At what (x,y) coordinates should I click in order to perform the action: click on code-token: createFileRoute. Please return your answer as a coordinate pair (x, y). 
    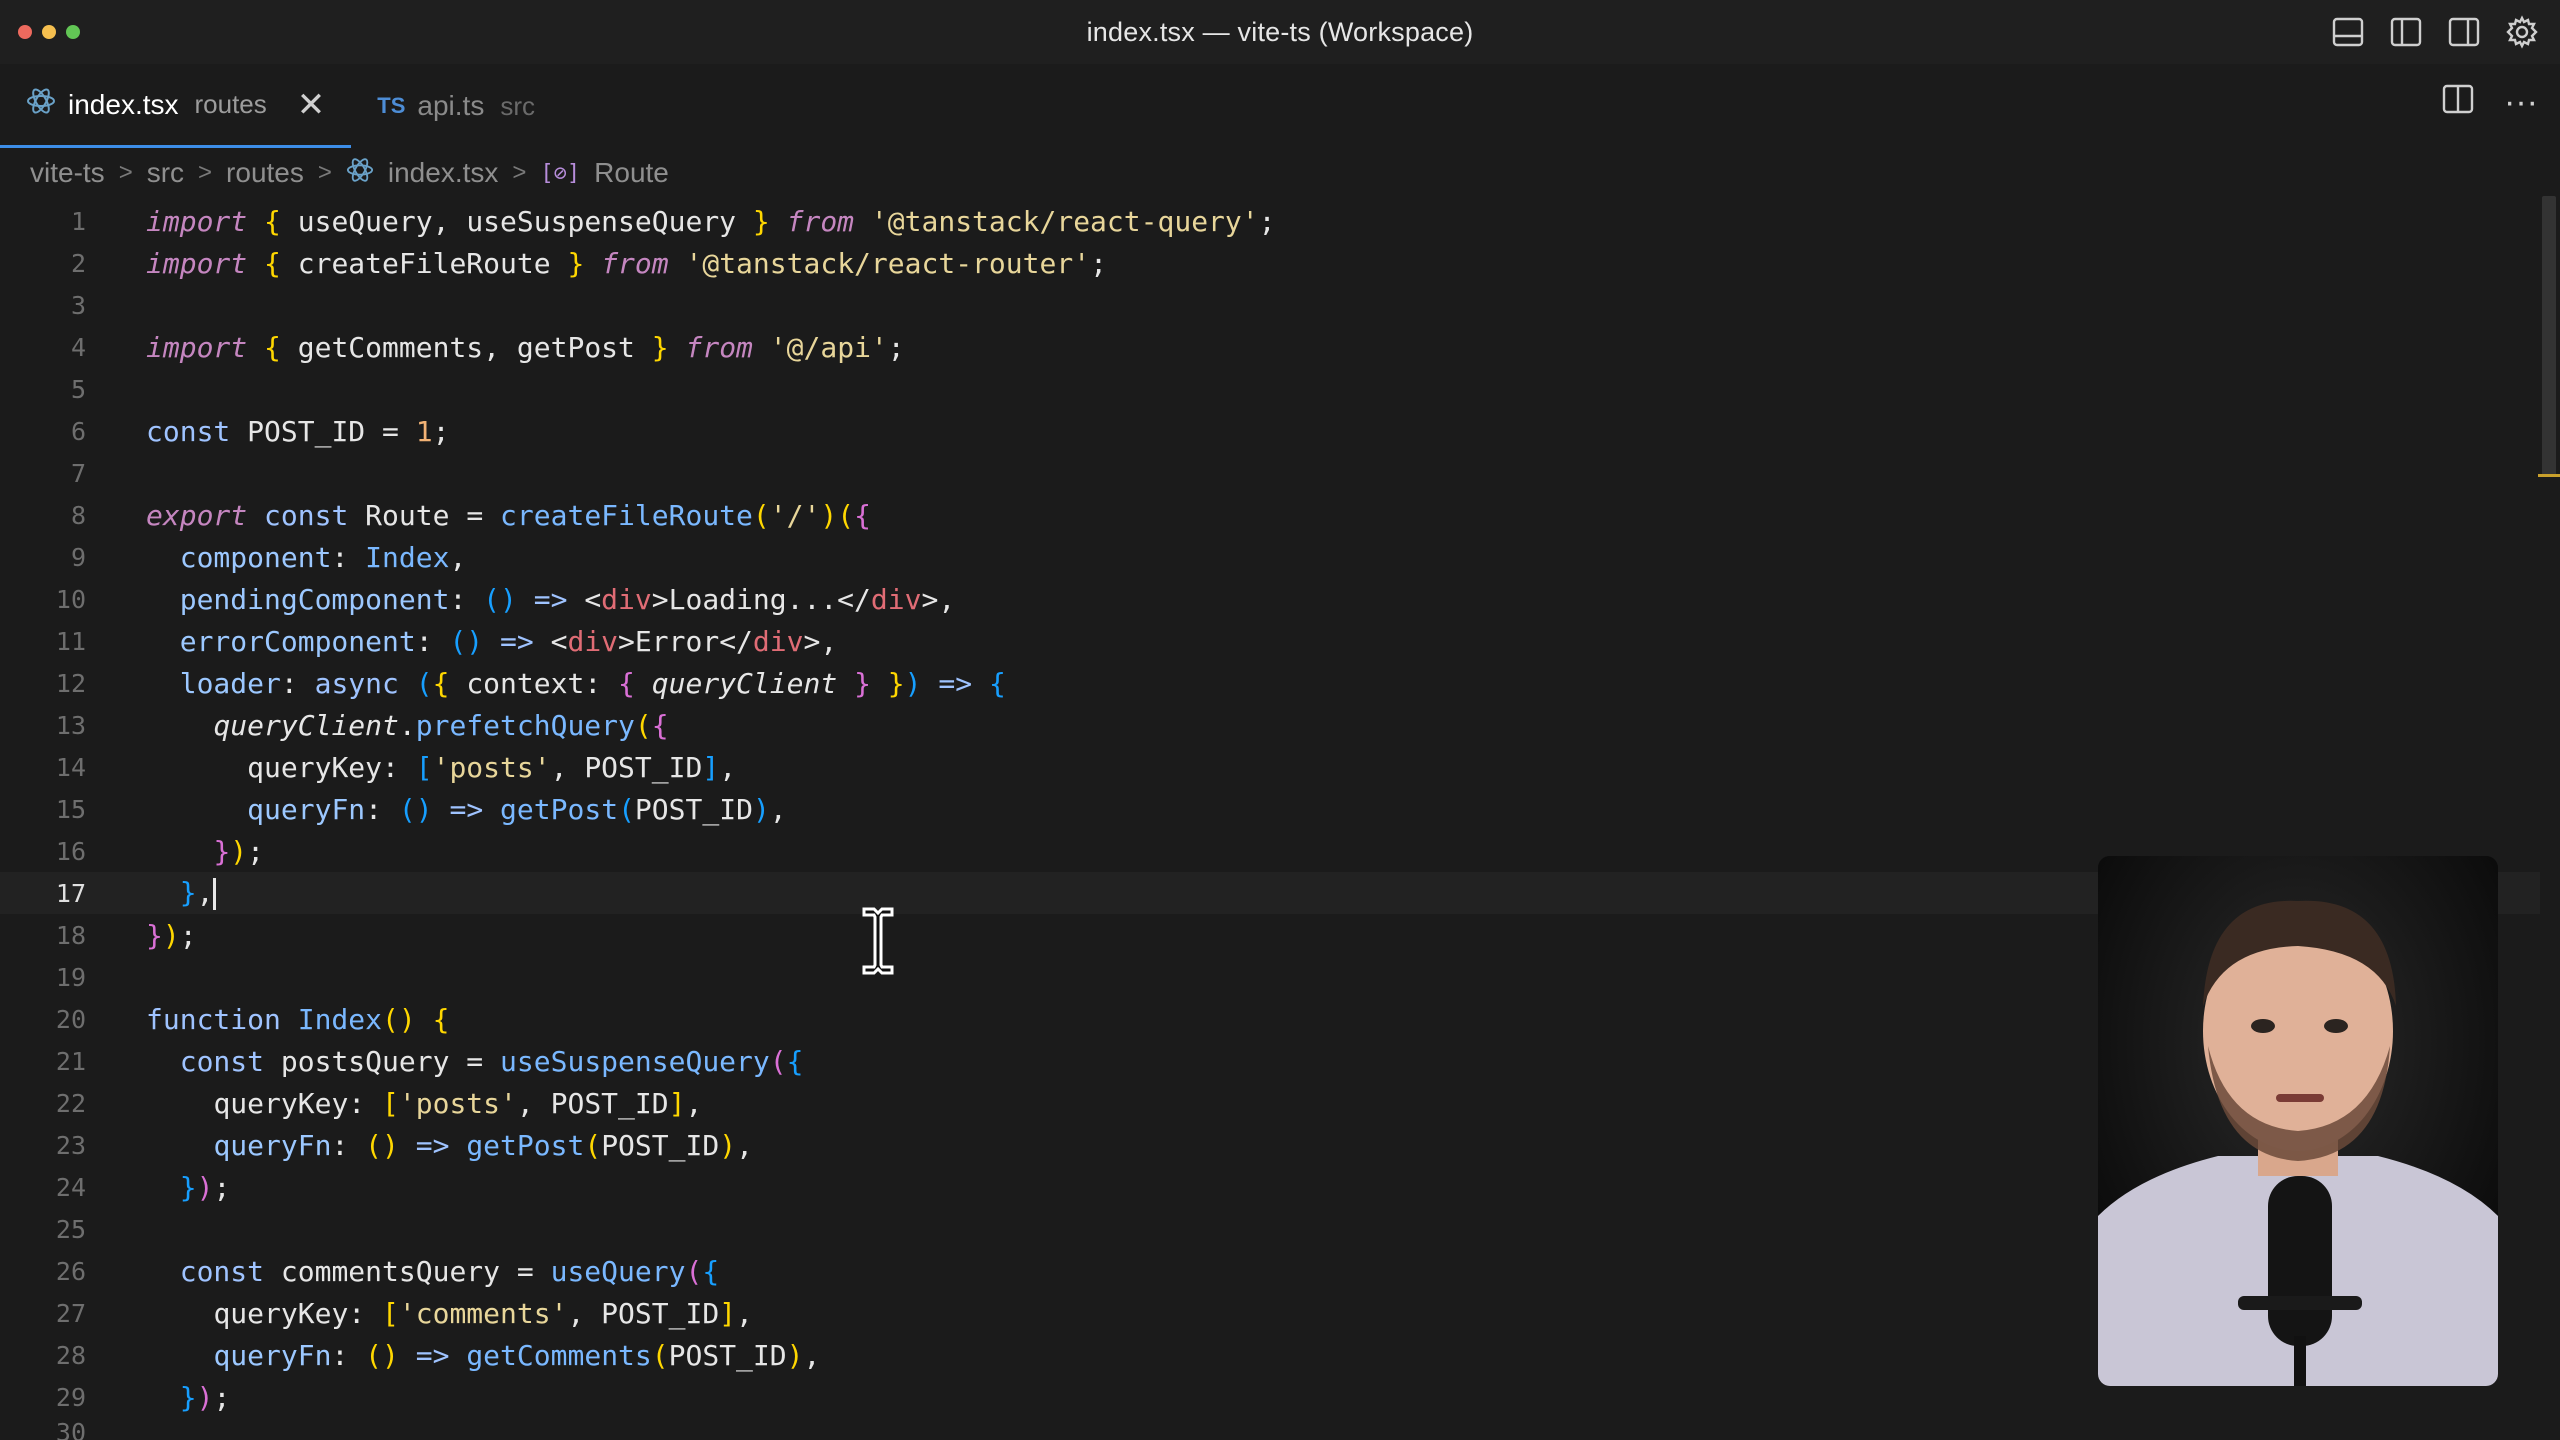
    Looking at the image, I should click on (424, 263).